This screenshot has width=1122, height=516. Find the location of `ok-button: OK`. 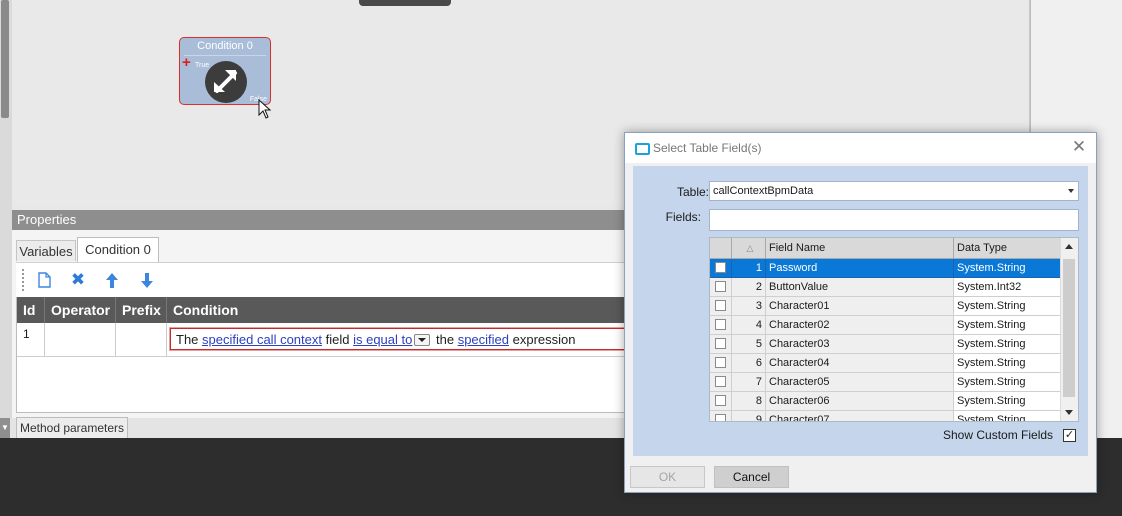

ok-button: OK is located at coordinates (667, 477).